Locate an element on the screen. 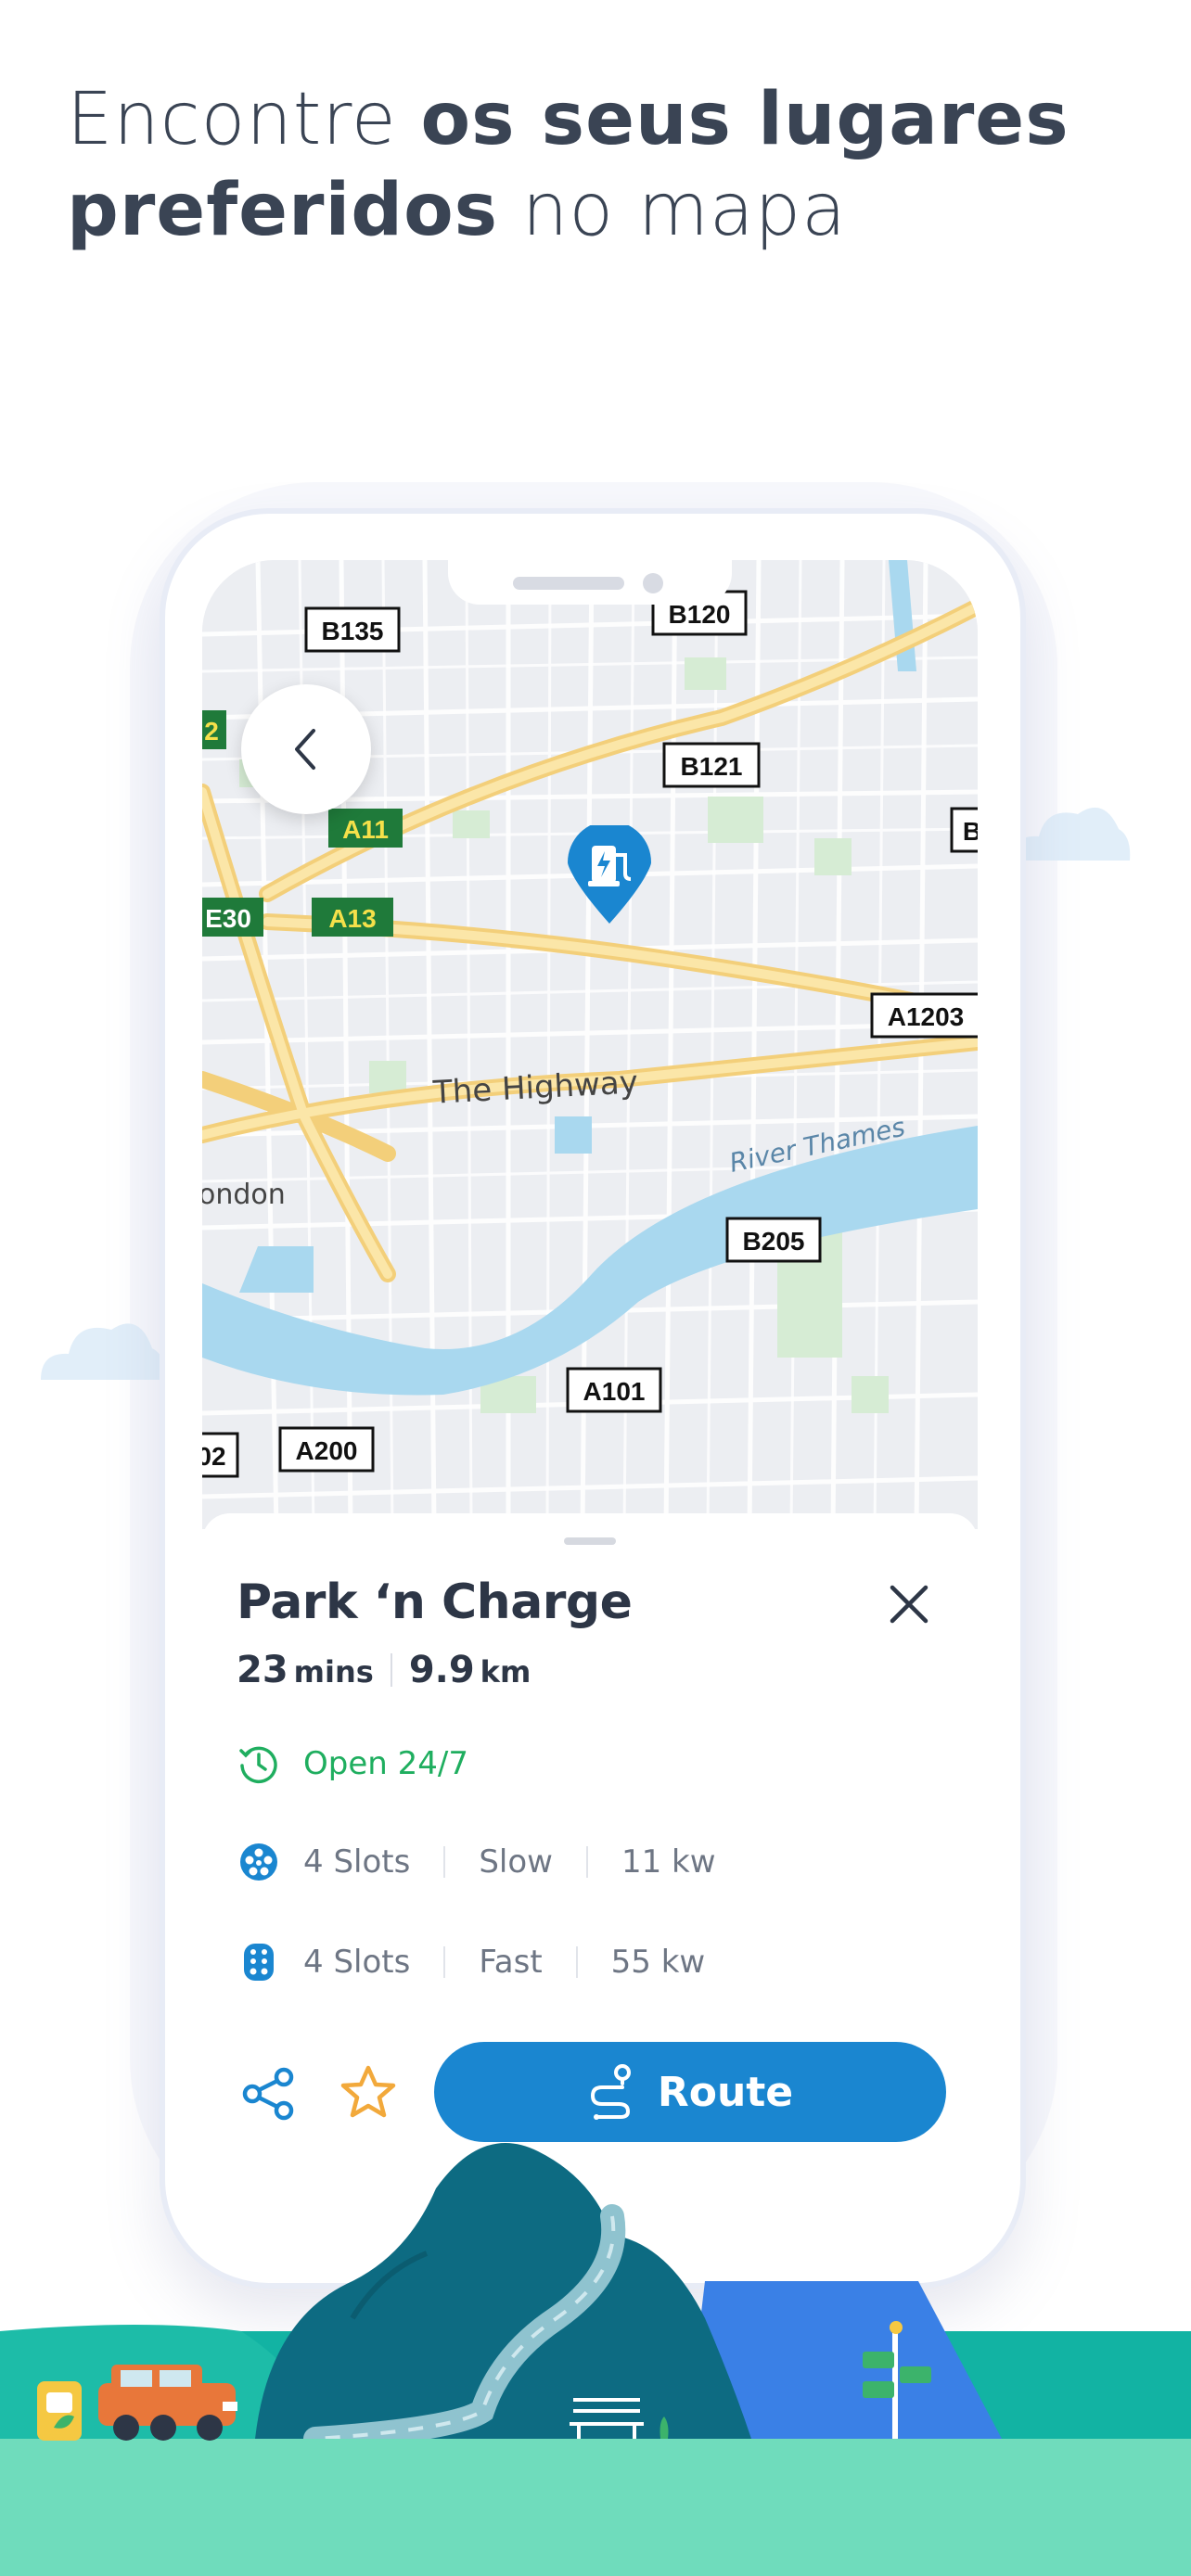 Image resolution: width=1191 pixels, height=2576 pixels. front-camera is located at coordinates (653, 583).